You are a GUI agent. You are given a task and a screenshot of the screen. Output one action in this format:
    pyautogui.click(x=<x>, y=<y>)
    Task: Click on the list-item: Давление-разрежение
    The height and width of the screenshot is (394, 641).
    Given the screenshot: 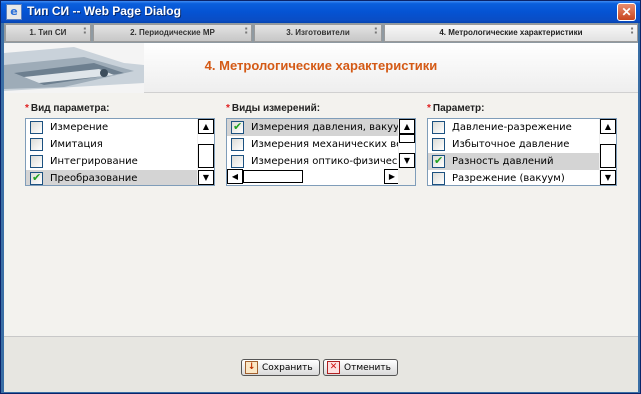 What is the action you would take?
    pyautogui.click(x=514, y=127)
    